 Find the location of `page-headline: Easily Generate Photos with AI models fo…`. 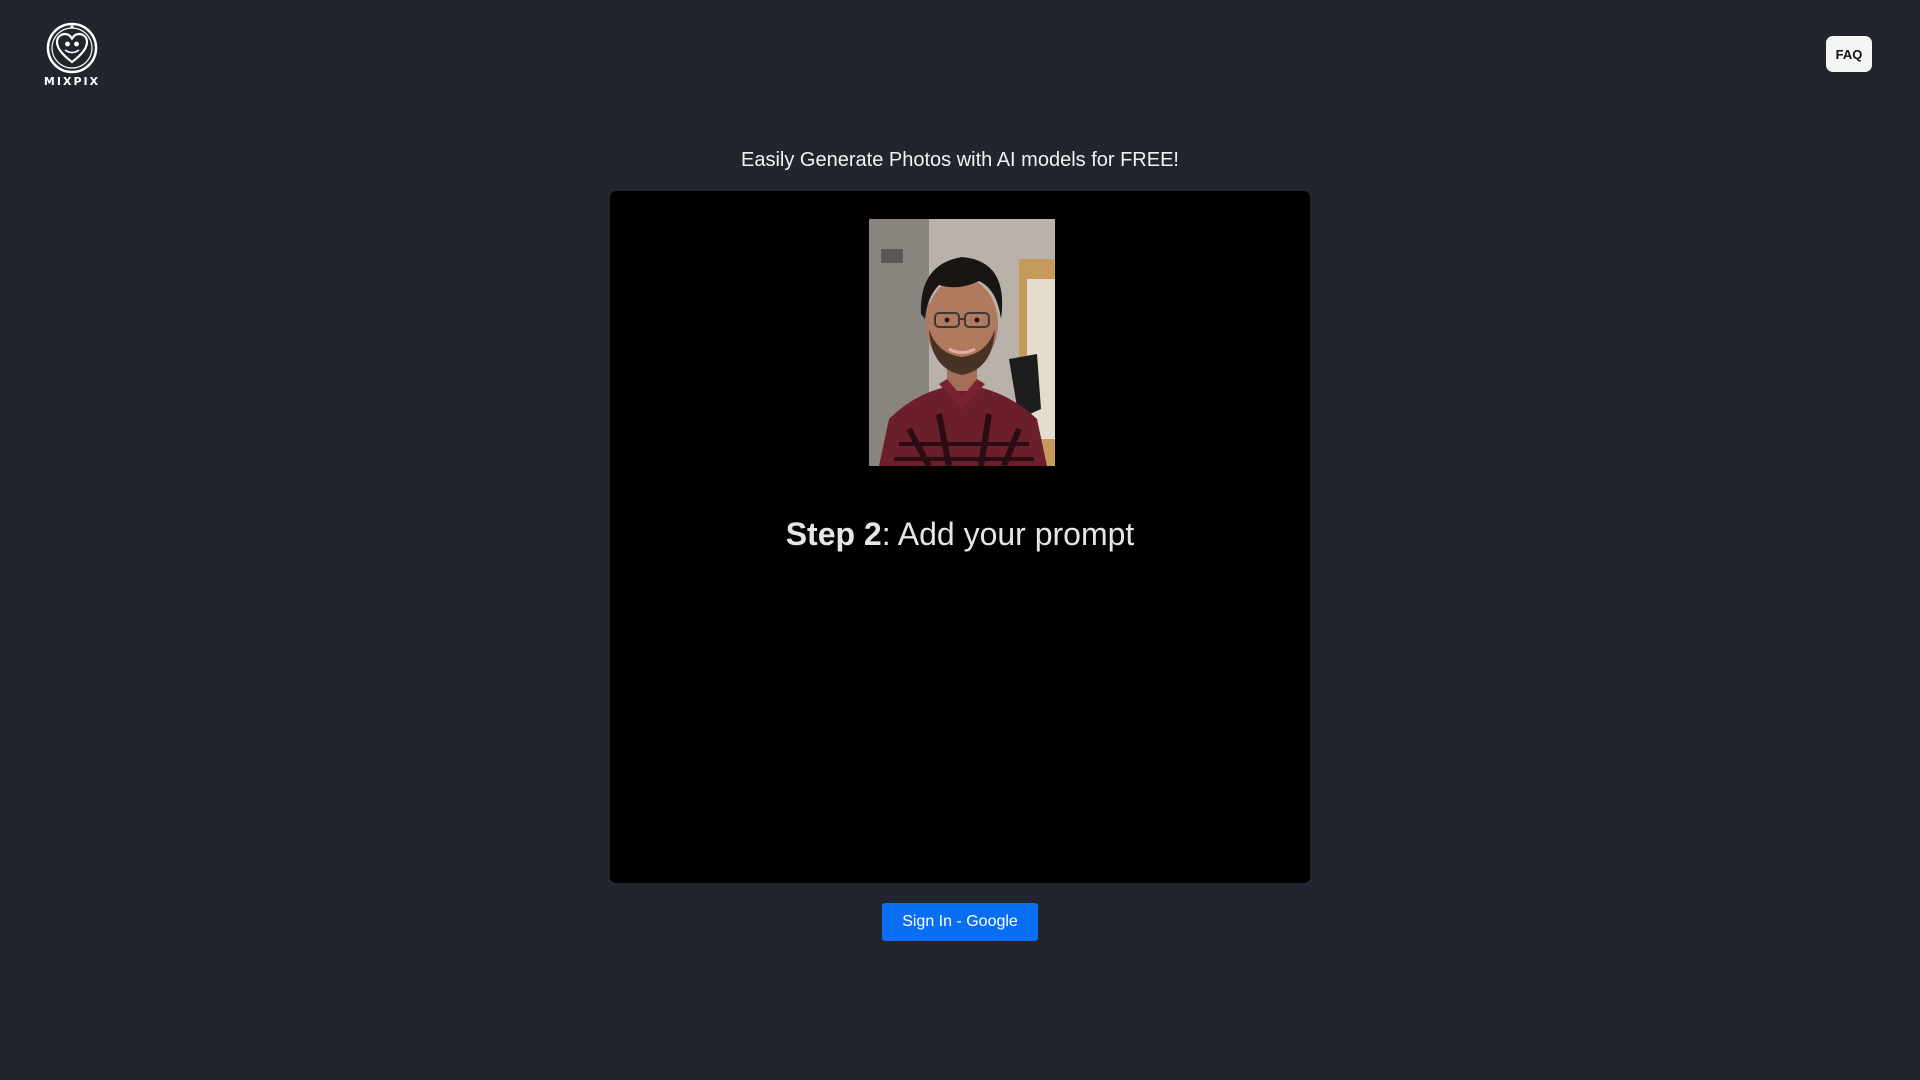

page-headline: Easily Generate Photos with AI models fo… is located at coordinates (960, 160).